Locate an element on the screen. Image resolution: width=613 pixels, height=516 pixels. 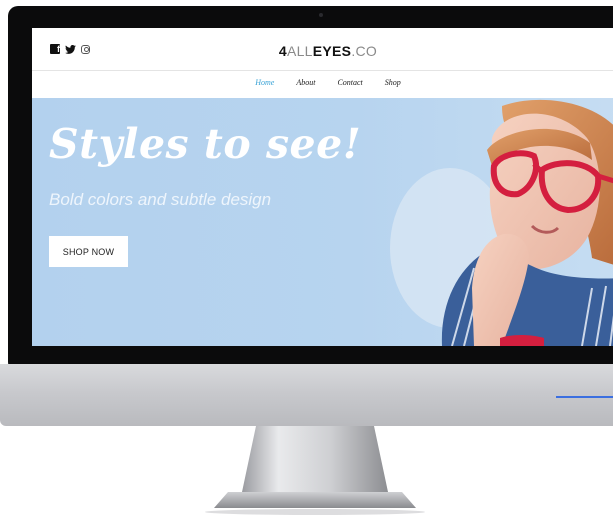
webcam is located at coordinates (321, 15).